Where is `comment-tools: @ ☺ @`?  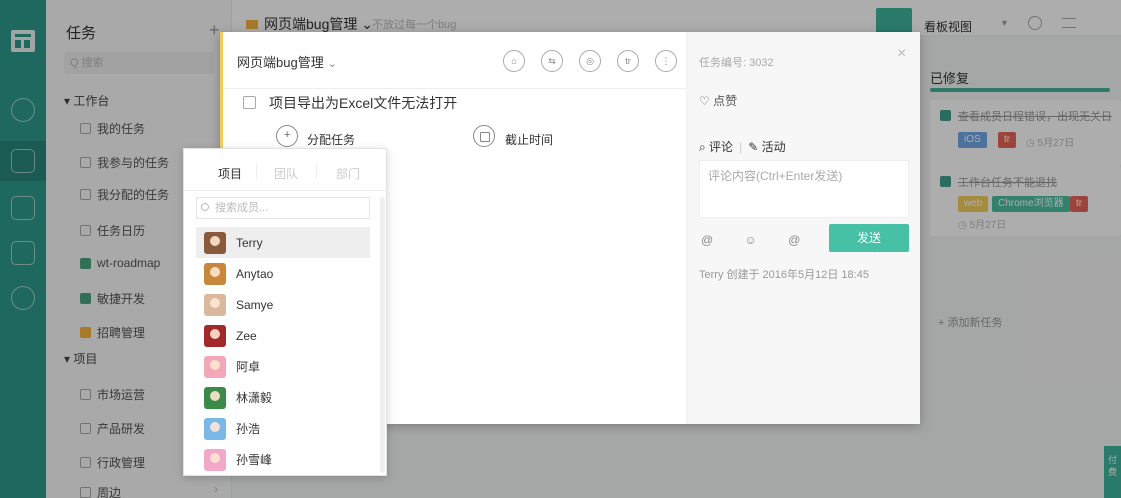
comment-tools: @ ☺ @ is located at coordinates (757, 240).